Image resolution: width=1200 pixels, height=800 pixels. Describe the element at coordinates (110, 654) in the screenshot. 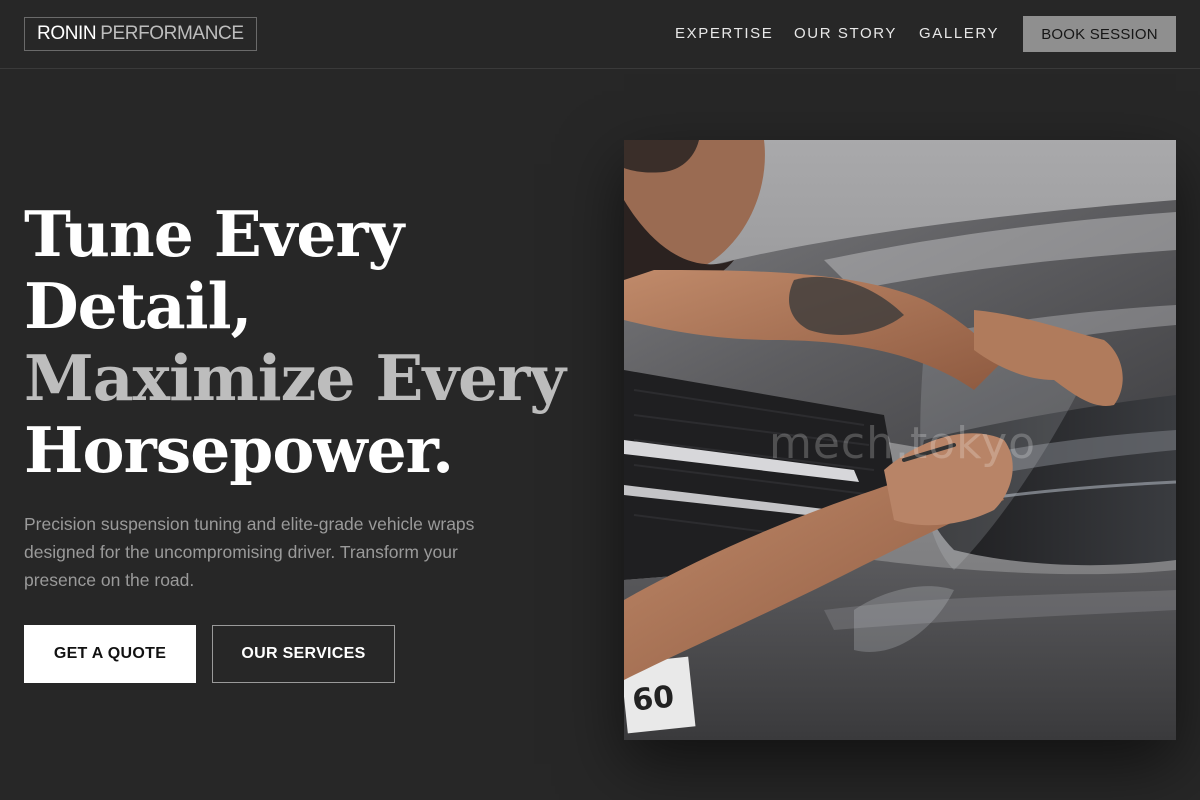

I see `get-quote-button: GET A QUOTE` at that location.